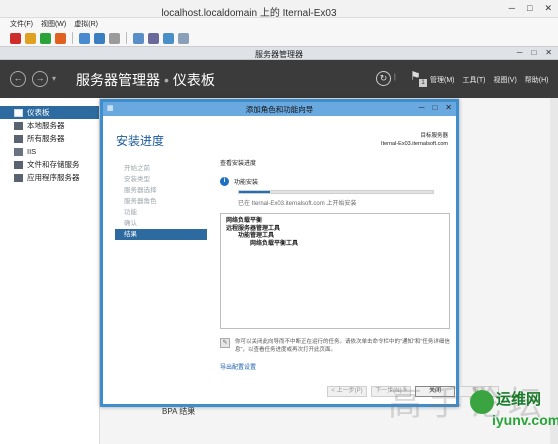  Describe the element at coordinates (238, 164) in the screenshot. I see `view-progress-label: 查看安装进度` at that location.